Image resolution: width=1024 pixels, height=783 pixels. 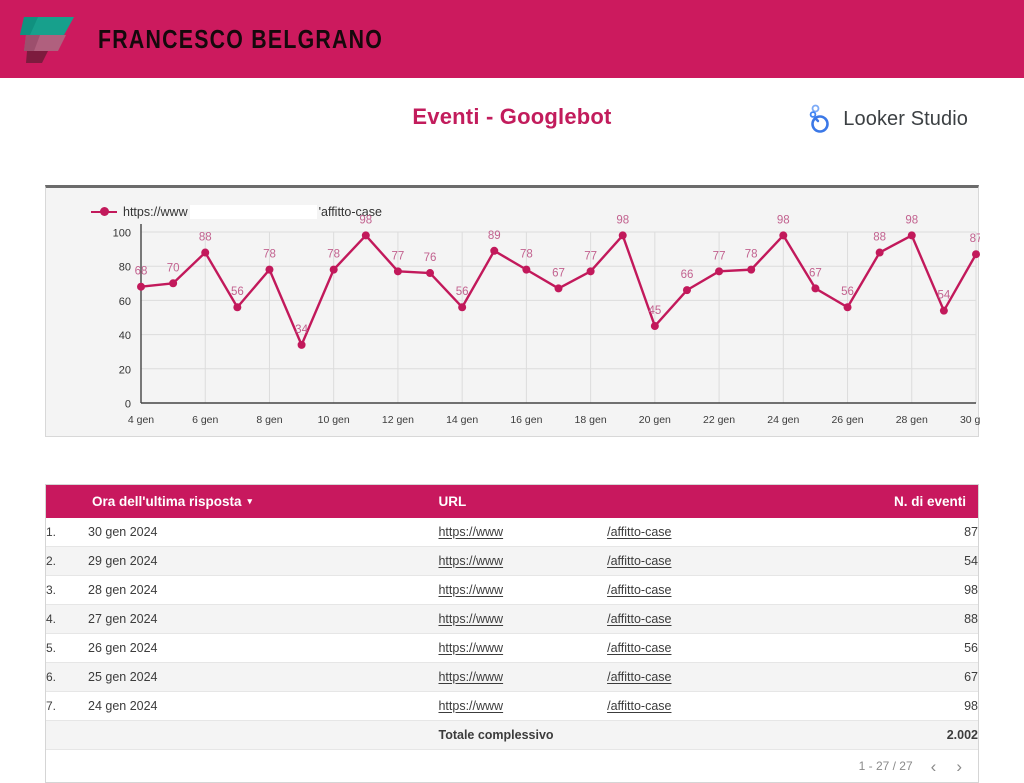 What do you see at coordinates (494, 236) in the screenshot?
I see `data-label: 89` at bounding box center [494, 236].